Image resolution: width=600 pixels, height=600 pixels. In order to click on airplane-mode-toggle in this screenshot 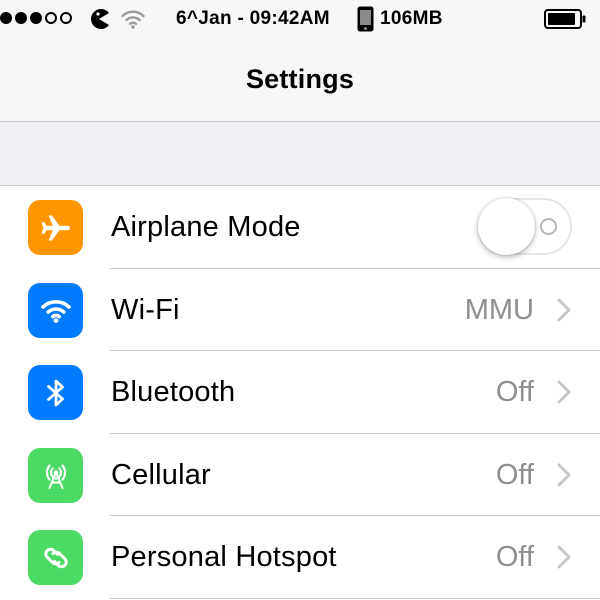, I will do `click(525, 226)`.